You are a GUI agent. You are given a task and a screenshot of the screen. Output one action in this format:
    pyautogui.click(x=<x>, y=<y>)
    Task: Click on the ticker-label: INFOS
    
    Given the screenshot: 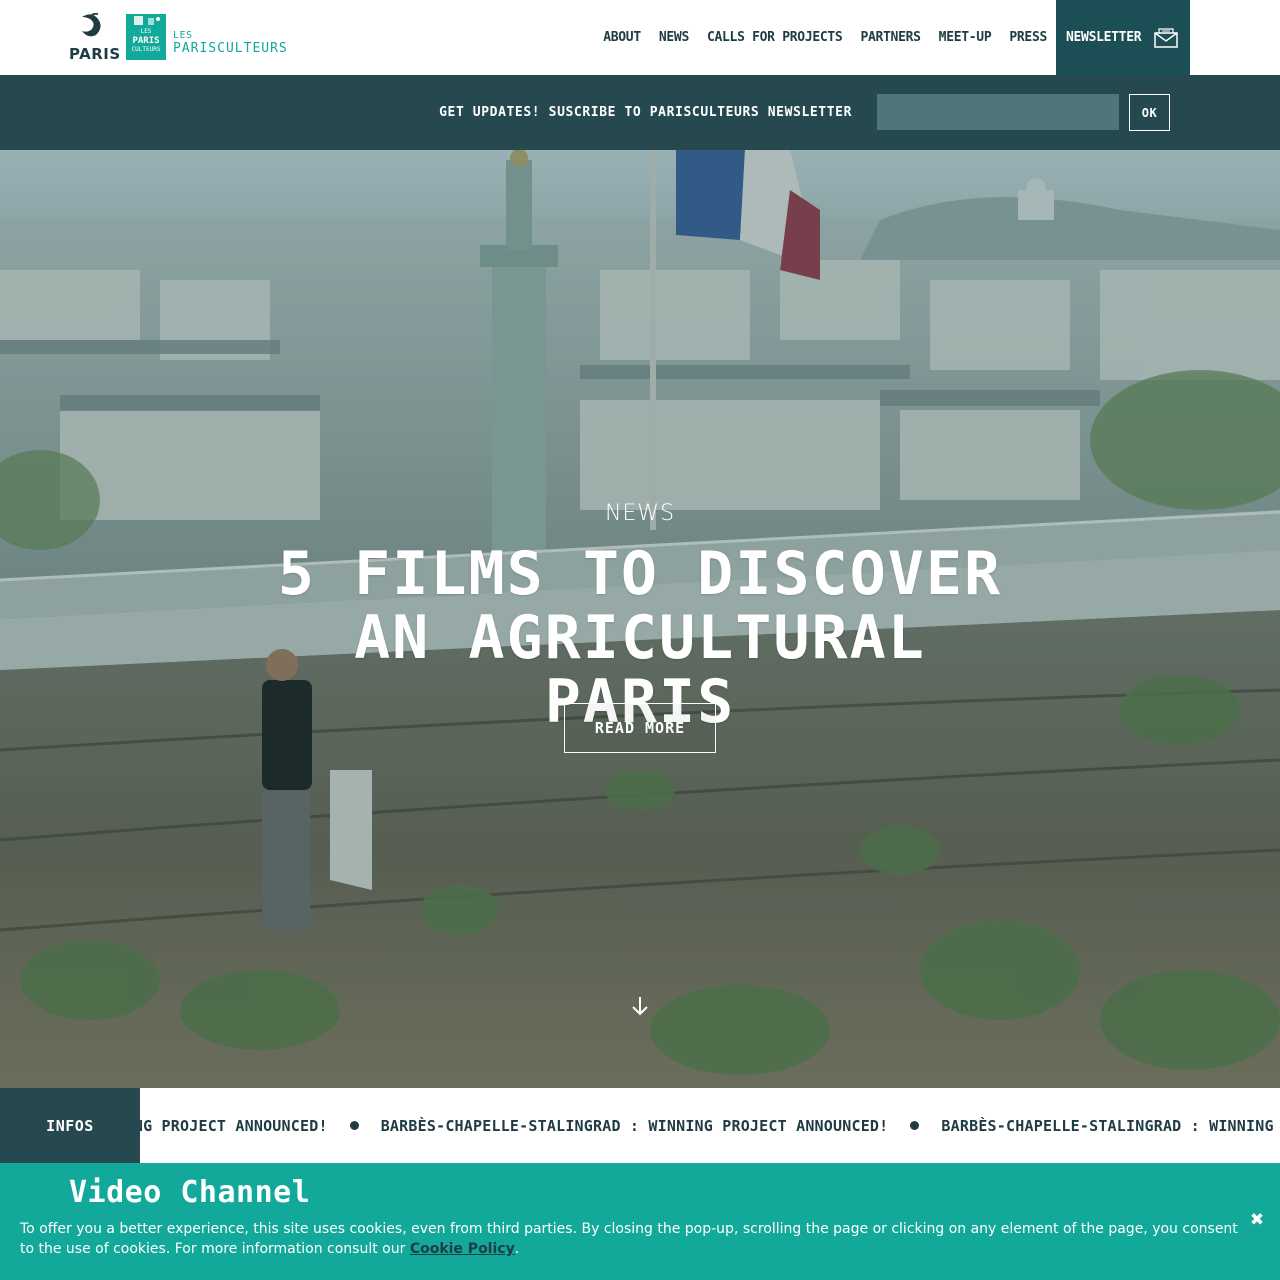 What is the action you would take?
    pyautogui.click(x=70, y=1125)
    